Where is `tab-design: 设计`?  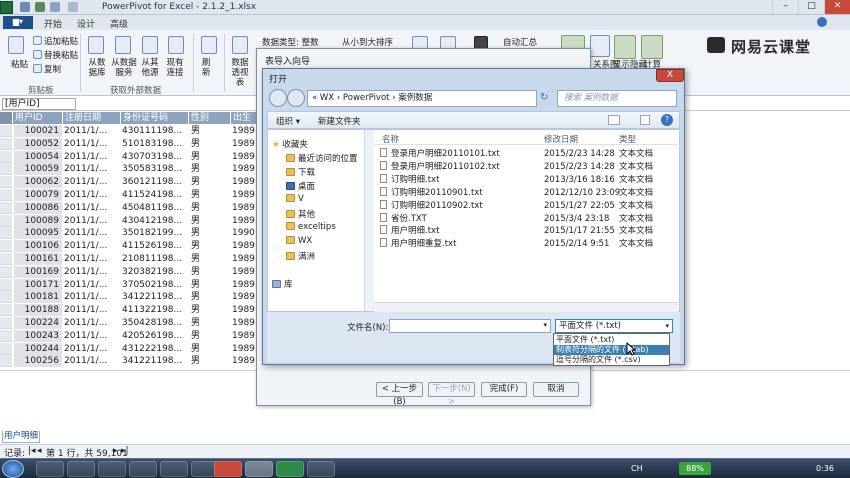 tab-design: 设计 is located at coordinates (86, 23).